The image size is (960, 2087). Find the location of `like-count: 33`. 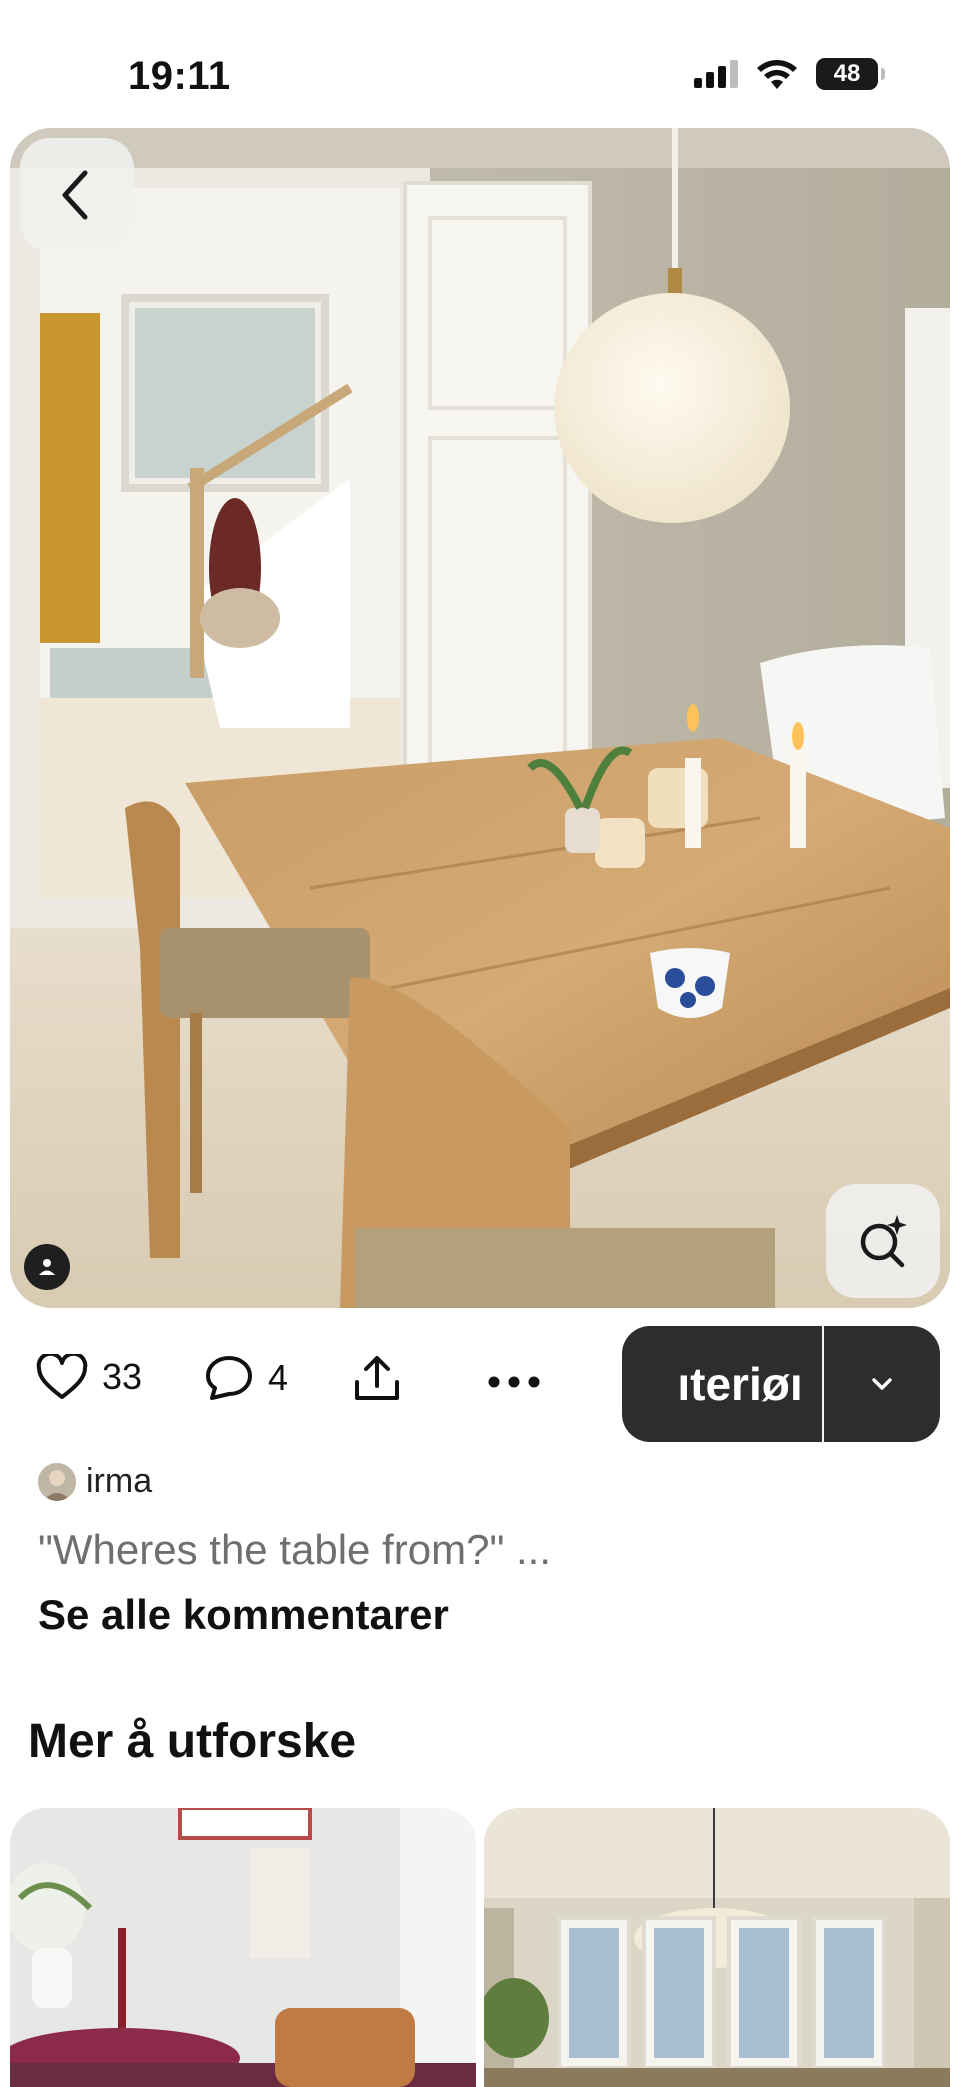

like-count: 33 is located at coordinates (122, 1376).